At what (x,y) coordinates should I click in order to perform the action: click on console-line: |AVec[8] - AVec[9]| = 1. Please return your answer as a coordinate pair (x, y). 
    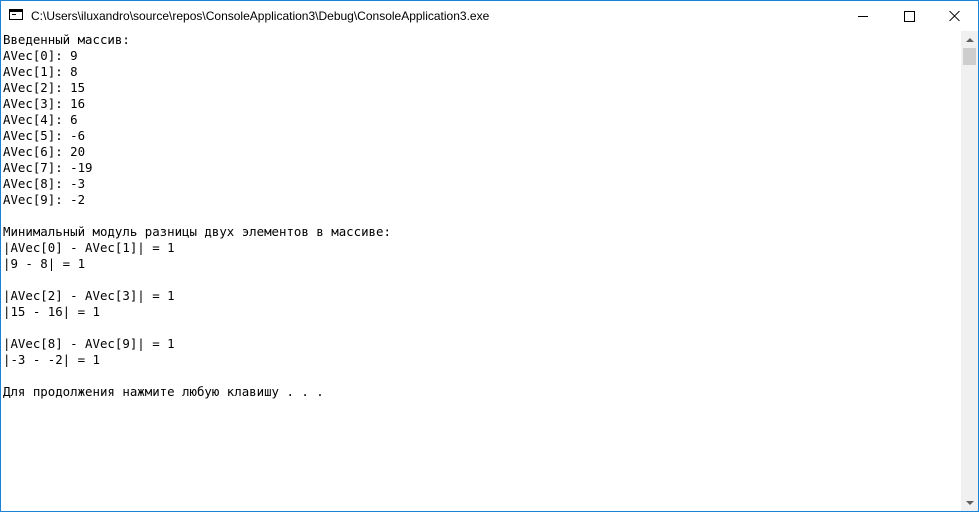
    Looking at the image, I should click on (89, 343).